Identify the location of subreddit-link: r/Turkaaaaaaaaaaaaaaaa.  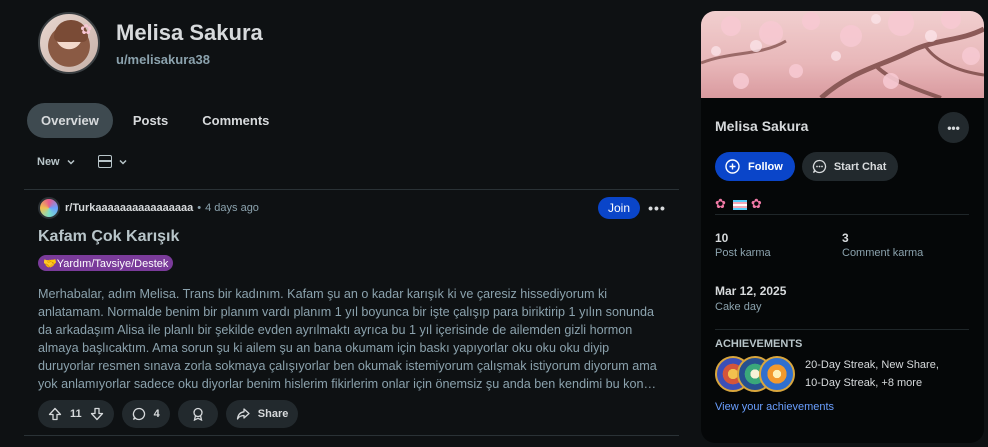
(129, 208).